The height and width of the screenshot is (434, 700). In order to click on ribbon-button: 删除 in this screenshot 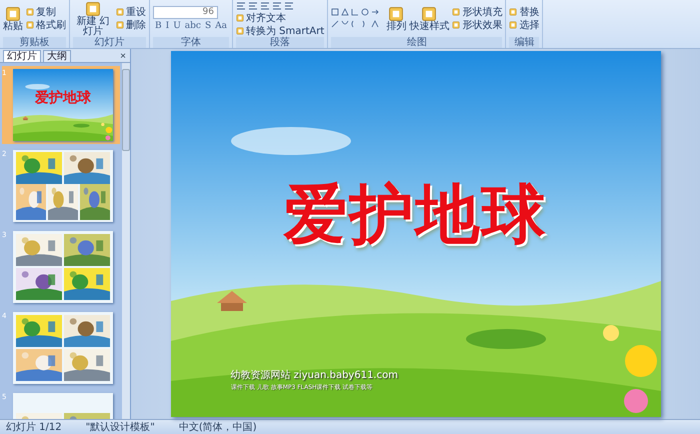, I will do `click(131, 25)`.